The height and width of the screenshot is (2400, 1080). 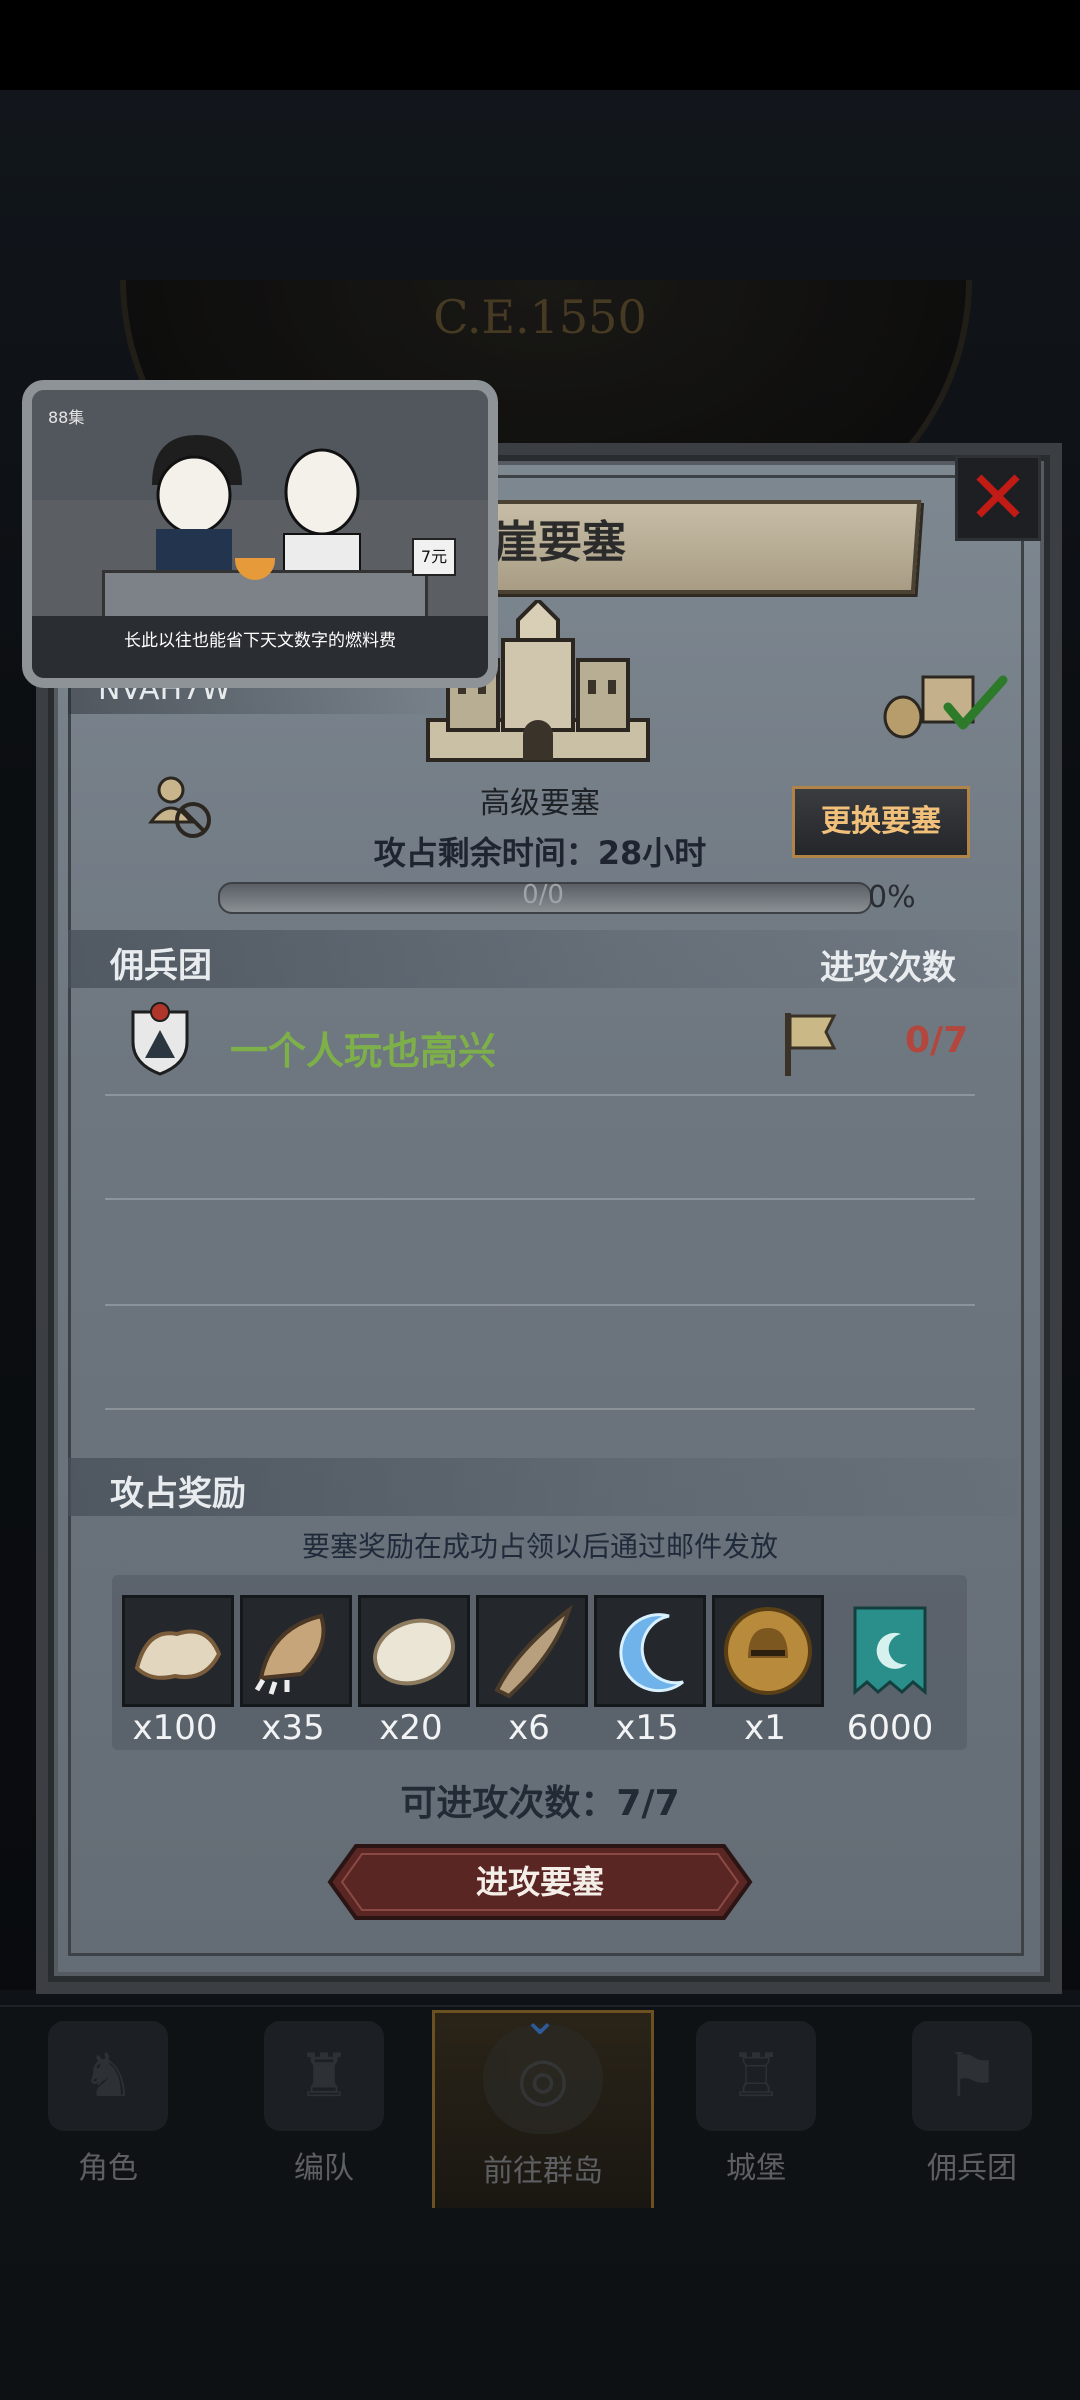 I want to click on gold-helmet-medal-icon, so click(x=768, y=1651).